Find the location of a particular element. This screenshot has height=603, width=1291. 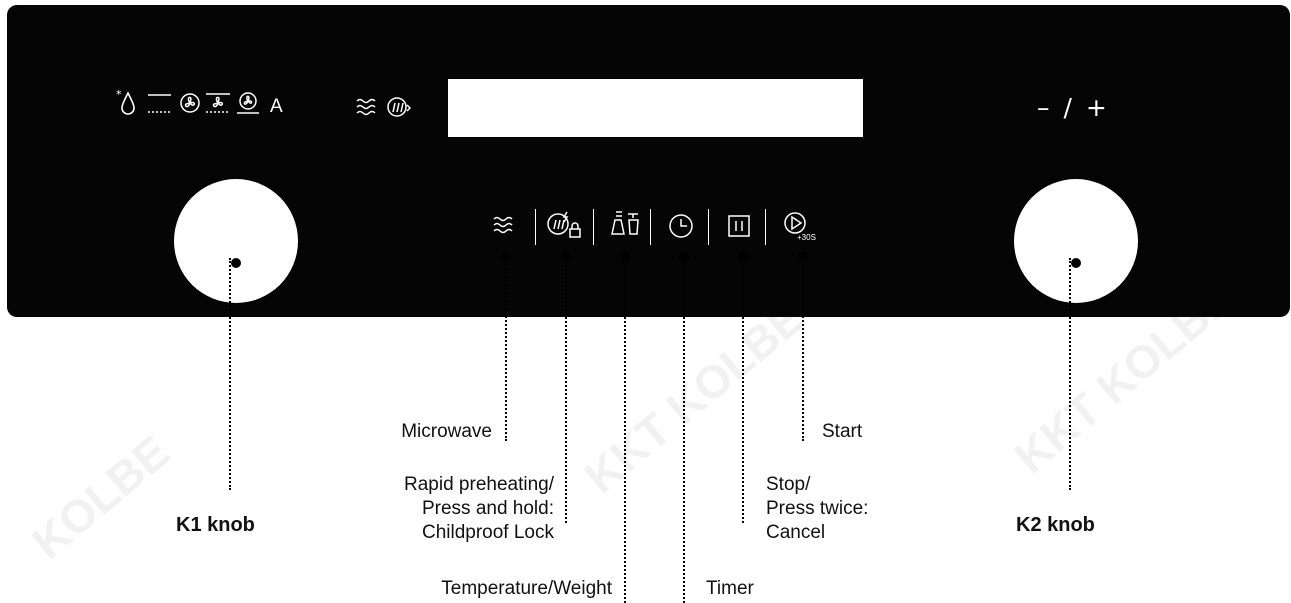

defrost-icon: * is located at coordinates (125, 101).